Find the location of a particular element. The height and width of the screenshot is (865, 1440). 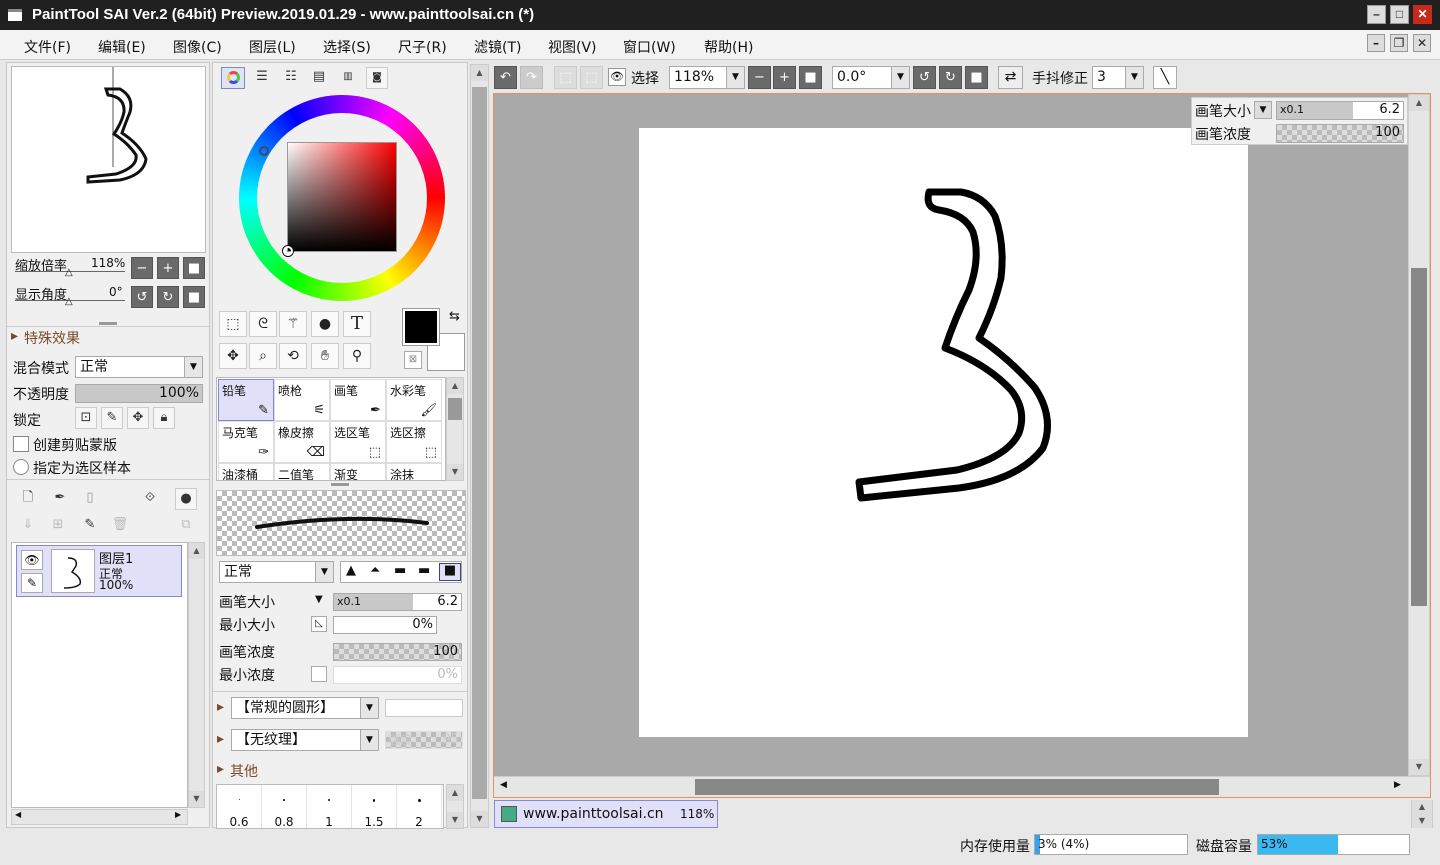

lock-paint-icon: ✎ is located at coordinates (112, 418).